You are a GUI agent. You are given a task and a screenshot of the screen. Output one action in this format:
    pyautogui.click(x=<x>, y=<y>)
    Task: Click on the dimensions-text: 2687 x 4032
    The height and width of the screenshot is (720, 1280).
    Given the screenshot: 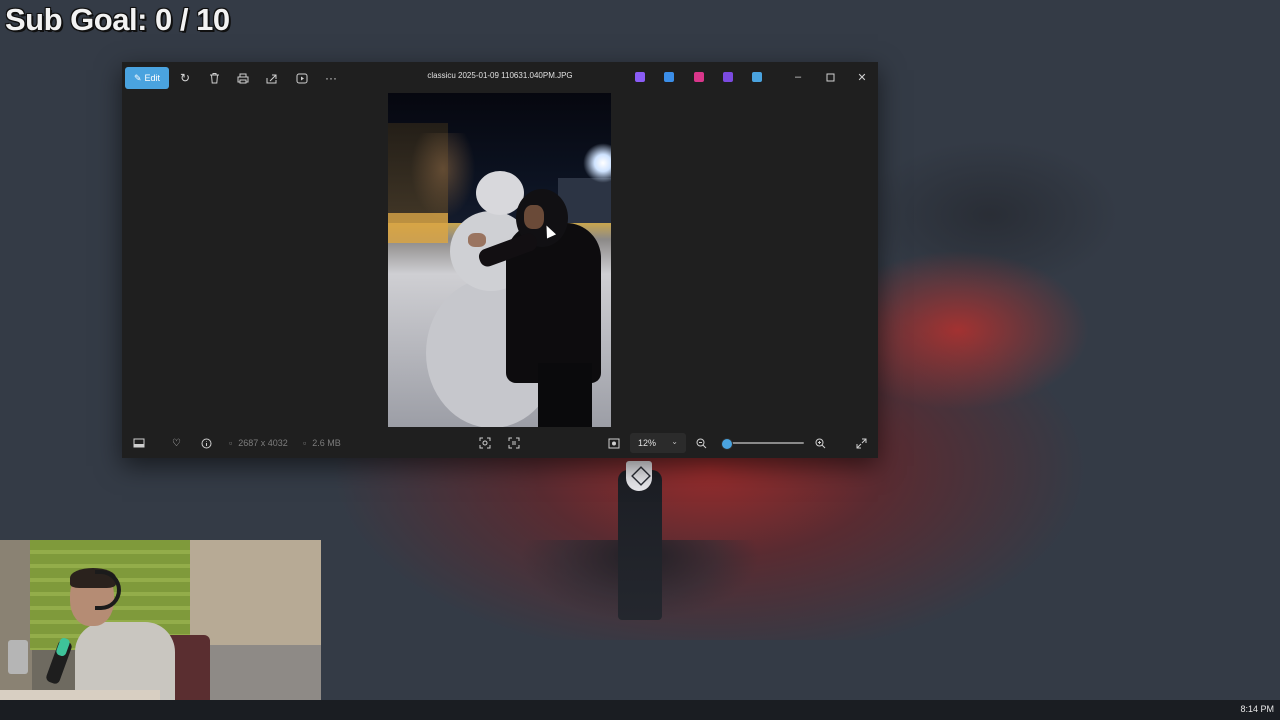 What is the action you would take?
    pyautogui.click(x=263, y=443)
    